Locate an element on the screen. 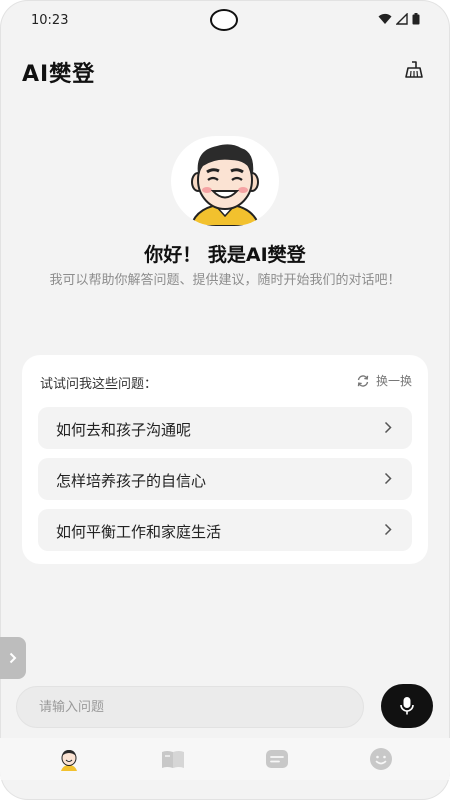  status-bar: 10:23 is located at coordinates (225, 20).